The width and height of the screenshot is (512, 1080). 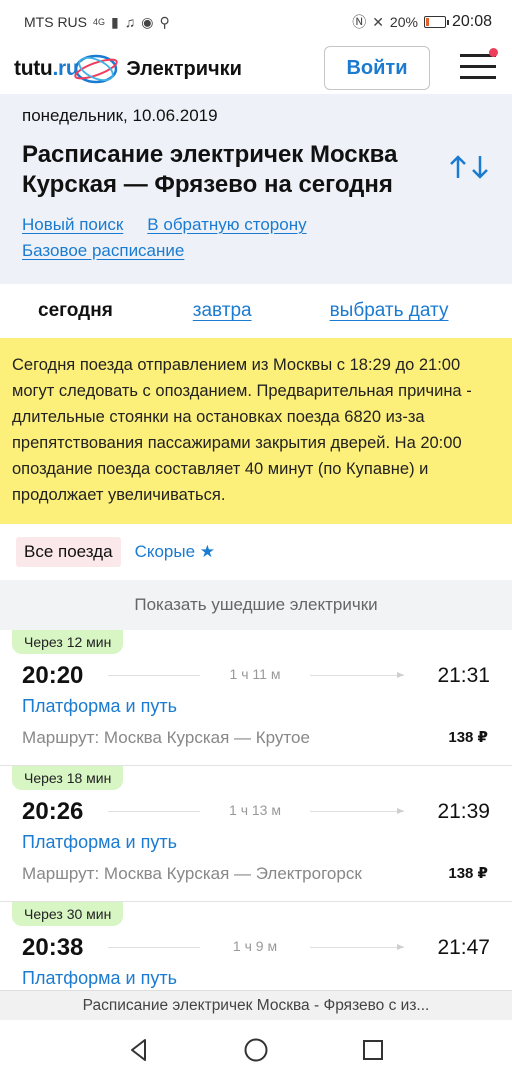 What do you see at coordinates (256, 311) in the screenshot?
I see `day-tabs: сегодня завтра выбрать дату` at bounding box center [256, 311].